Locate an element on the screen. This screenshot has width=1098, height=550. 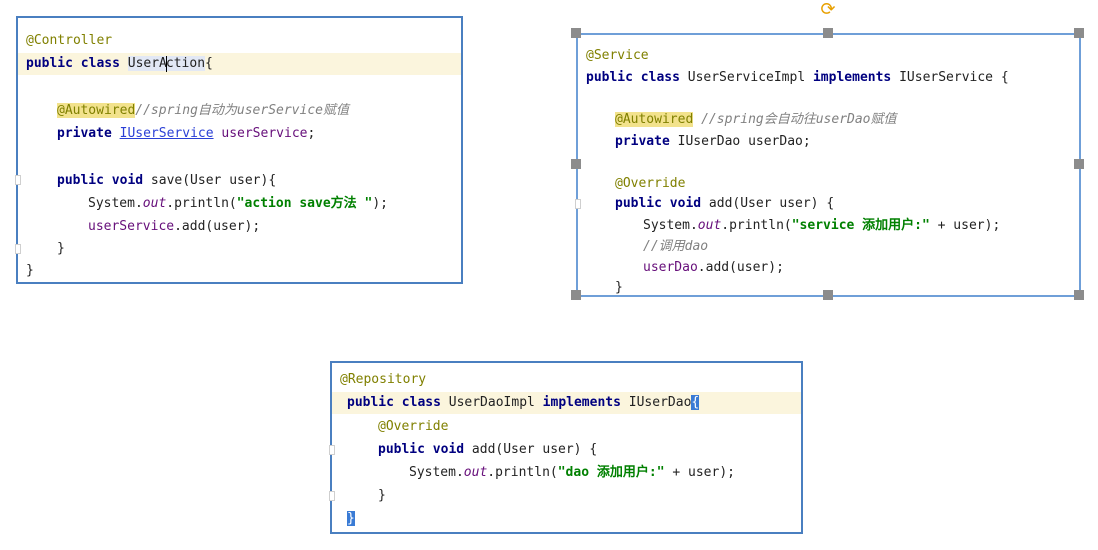
code-comment: //调用dao is located at coordinates (676, 246).